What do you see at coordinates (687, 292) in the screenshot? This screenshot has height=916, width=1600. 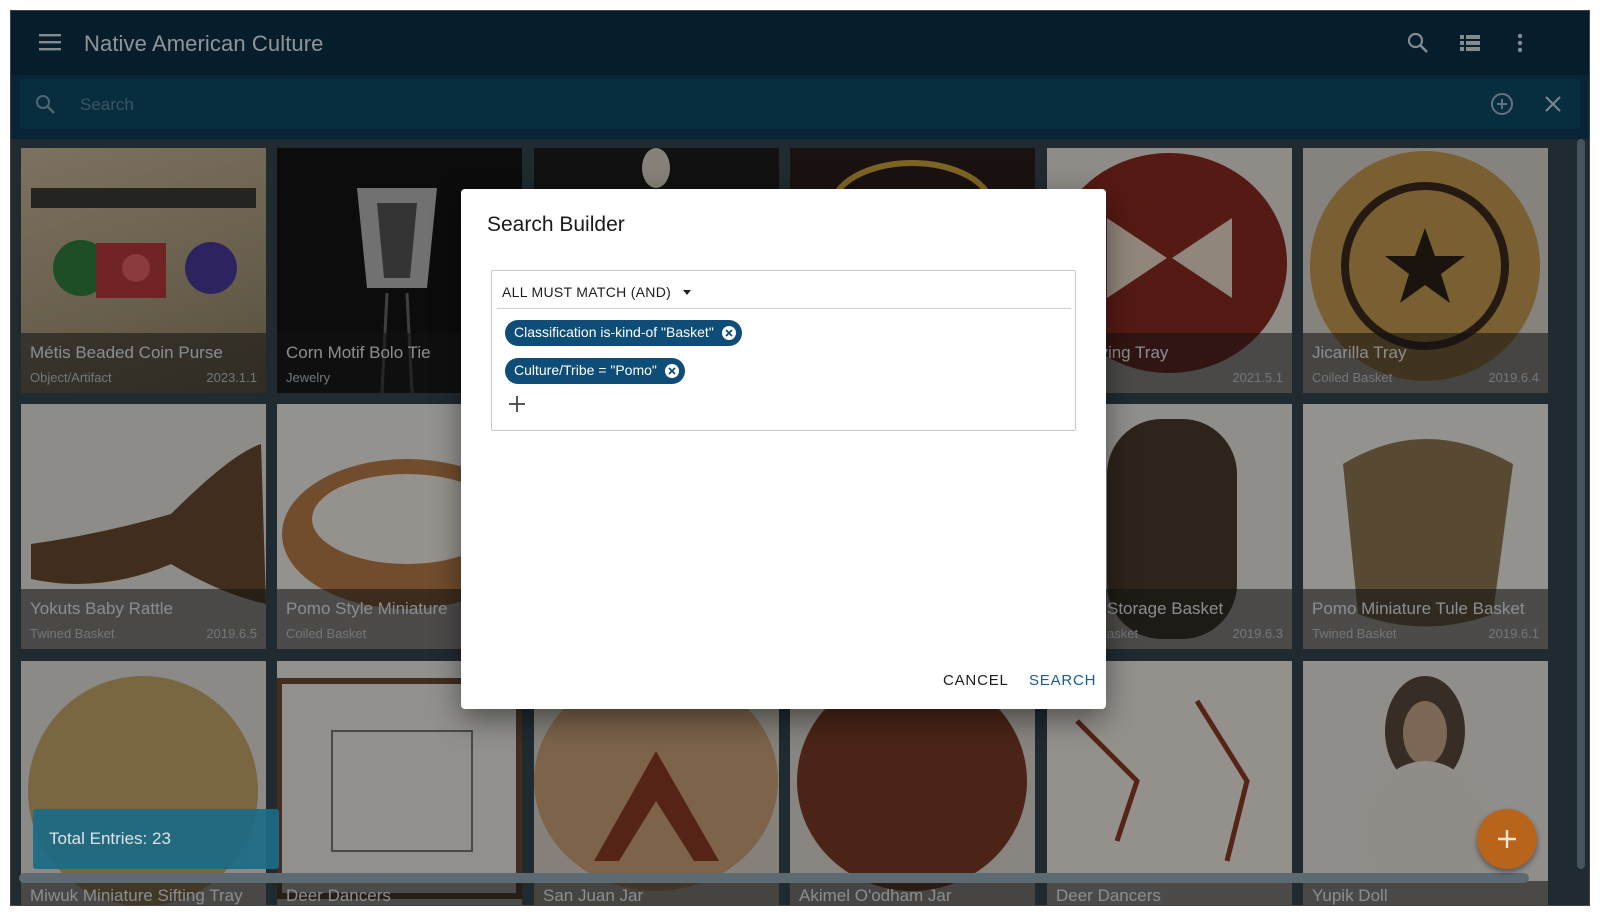 I see `chevron-down-icon` at bounding box center [687, 292].